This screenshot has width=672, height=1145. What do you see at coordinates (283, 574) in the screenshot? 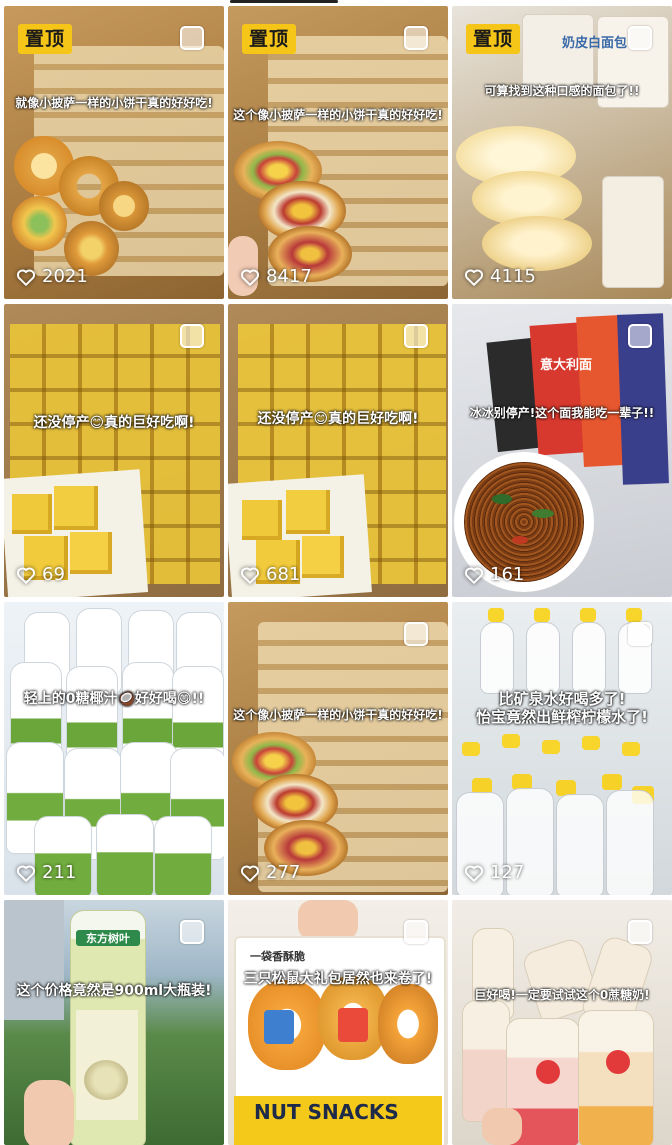
I see `like-count-value: 681` at bounding box center [283, 574].